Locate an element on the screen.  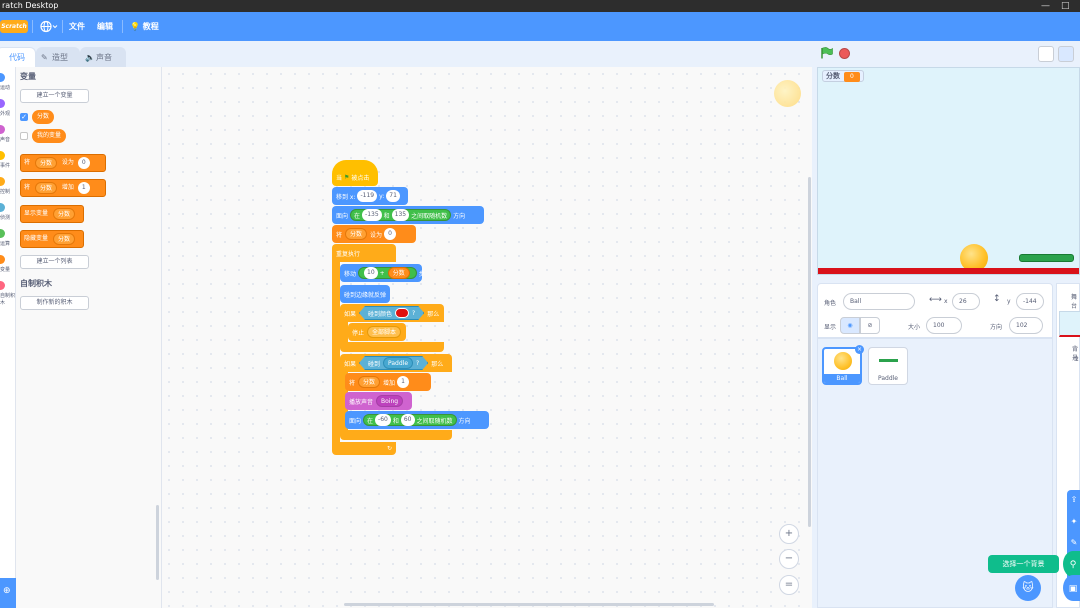
sprite-dropdown: Paddle is located at coordinates (398, 363).